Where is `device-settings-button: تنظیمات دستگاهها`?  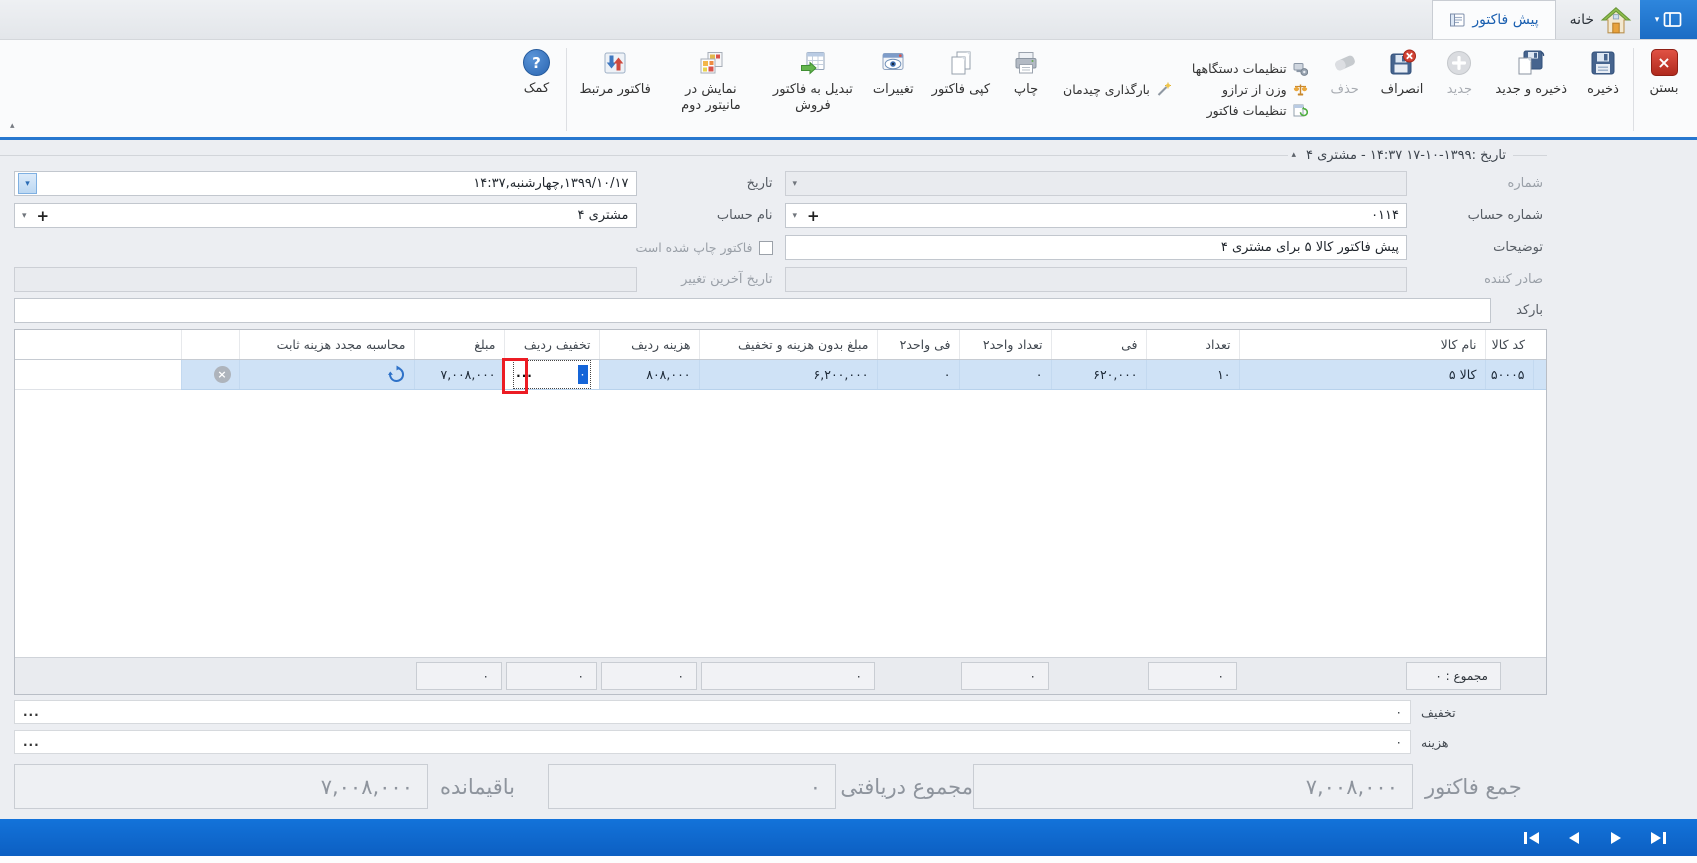 device-settings-button: تنظیمات دستگاهها is located at coordinates (1250, 68).